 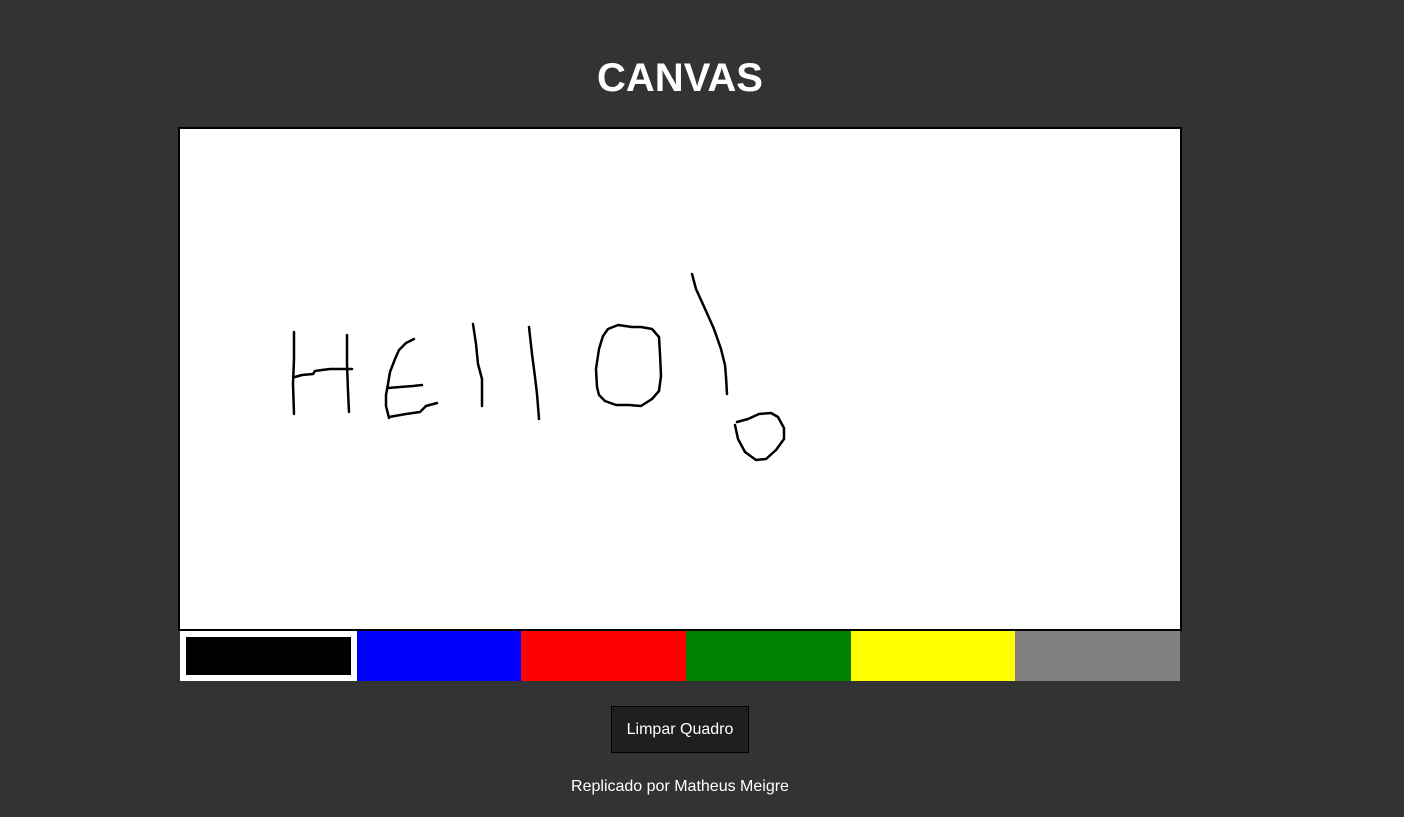 What do you see at coordinates (1098, 656) in the screenshot?
I see `color-swatch-gray` at bounding box center [1098, 656].